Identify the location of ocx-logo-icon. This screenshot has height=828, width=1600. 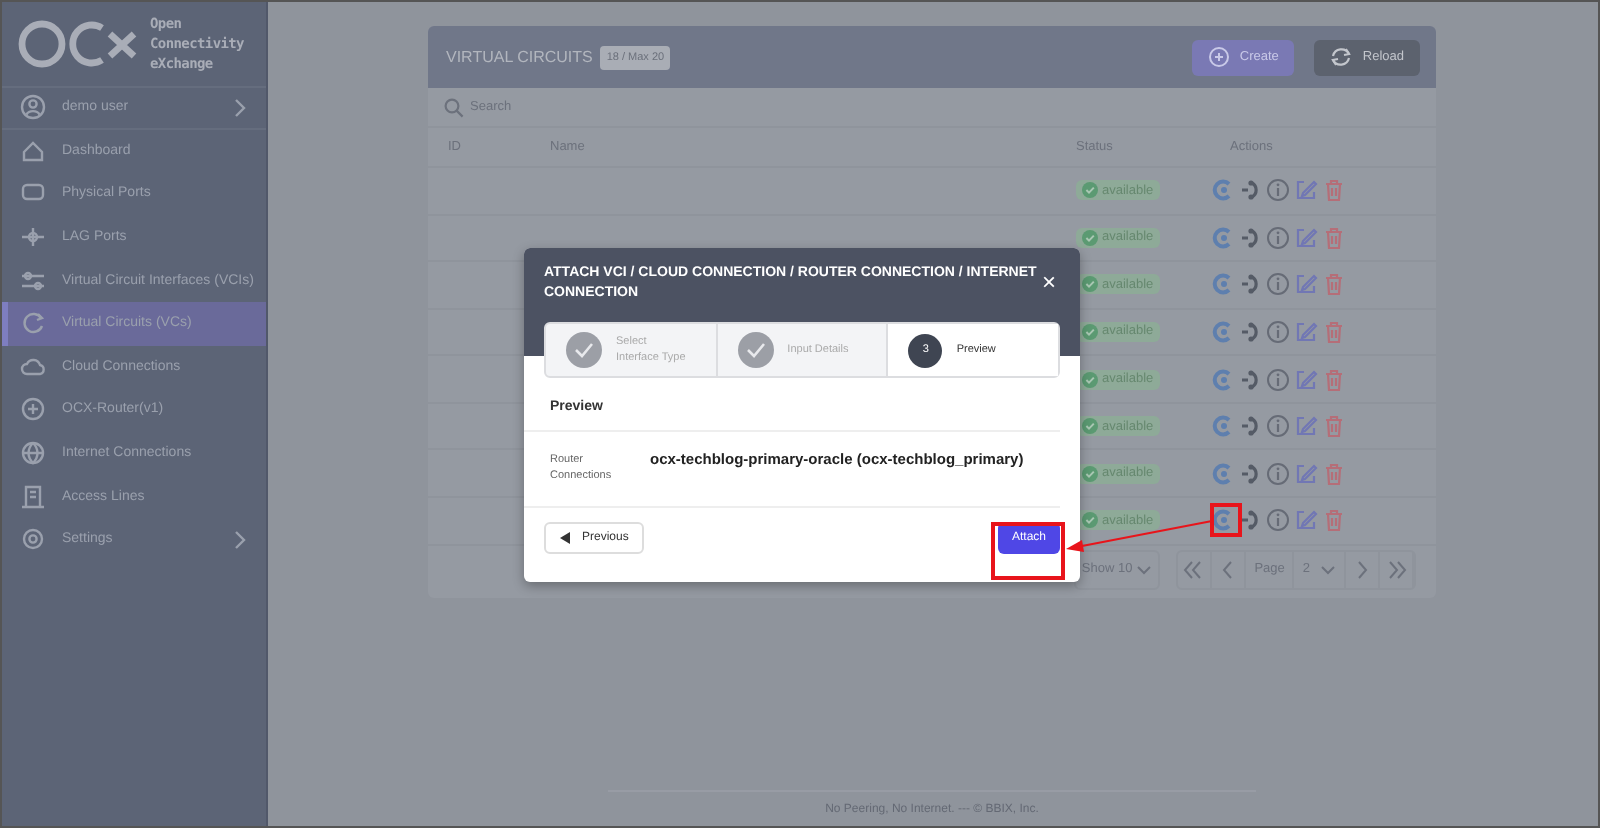
(80, 44).